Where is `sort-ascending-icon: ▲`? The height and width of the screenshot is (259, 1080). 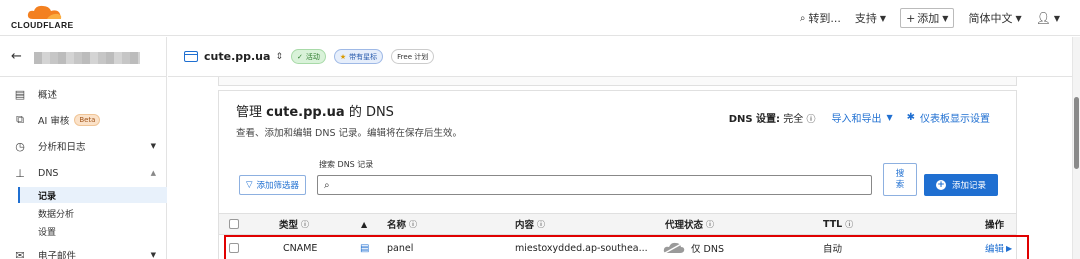
sort-ascending-icon: ▲ is located at coordinates (364, 224).